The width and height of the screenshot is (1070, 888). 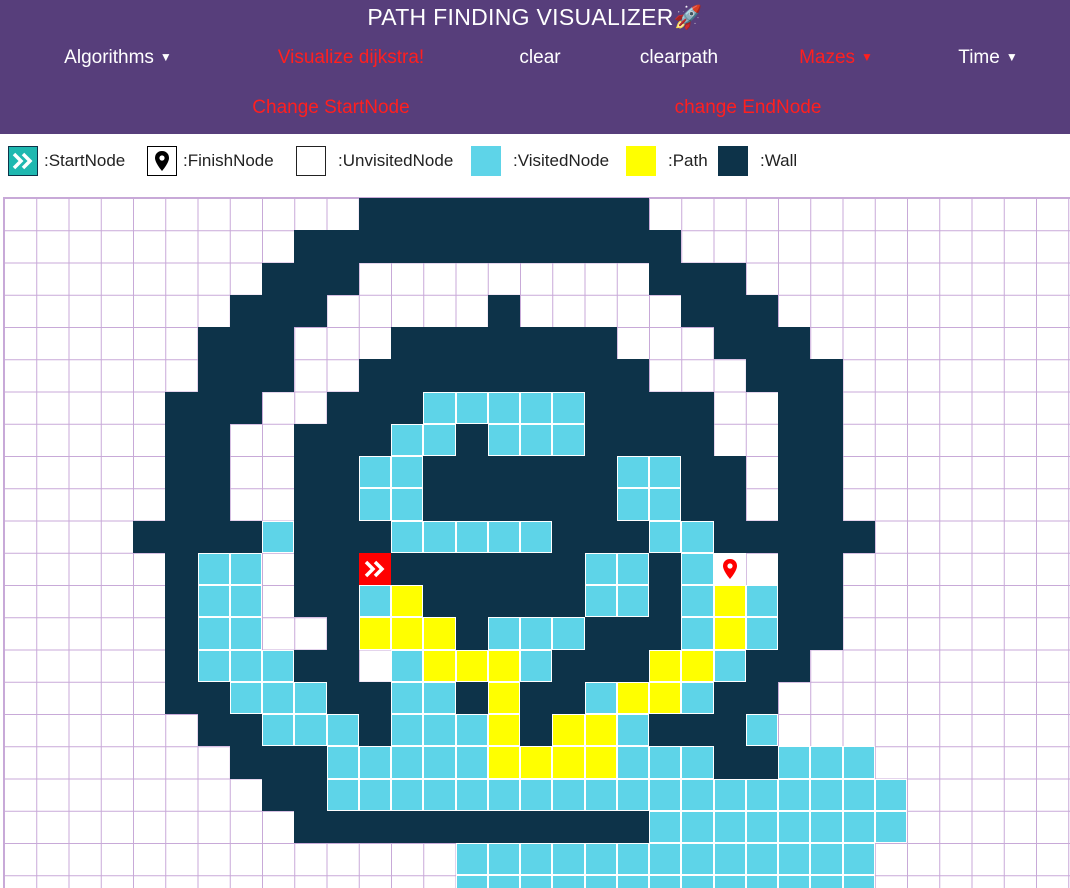 I want to click on algorithms-dropdown: Algorithms ▼, so click(x=118, y=58).